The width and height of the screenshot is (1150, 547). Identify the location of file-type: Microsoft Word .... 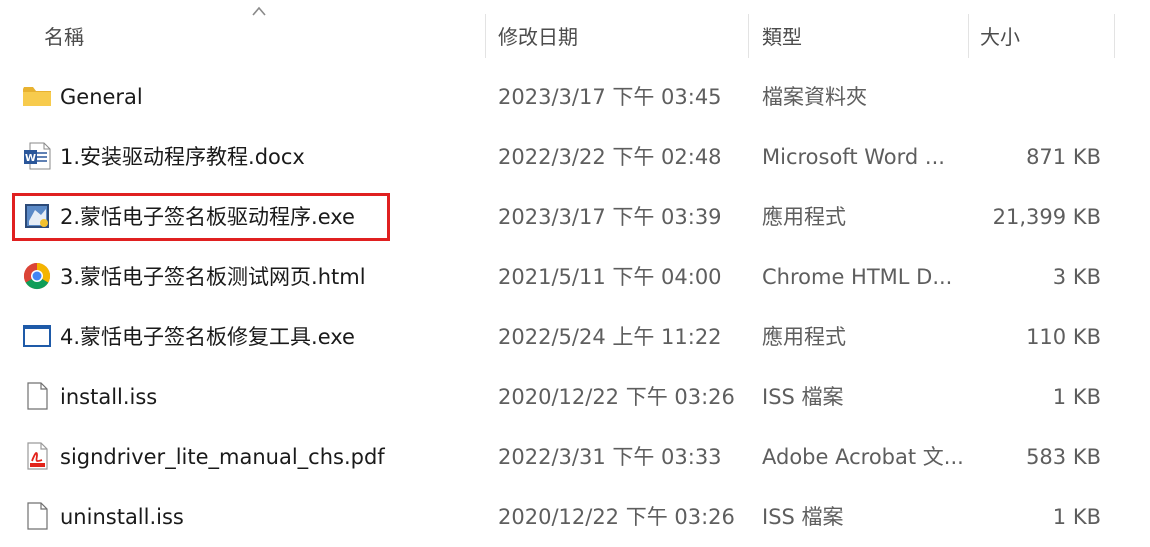
(853, 157).